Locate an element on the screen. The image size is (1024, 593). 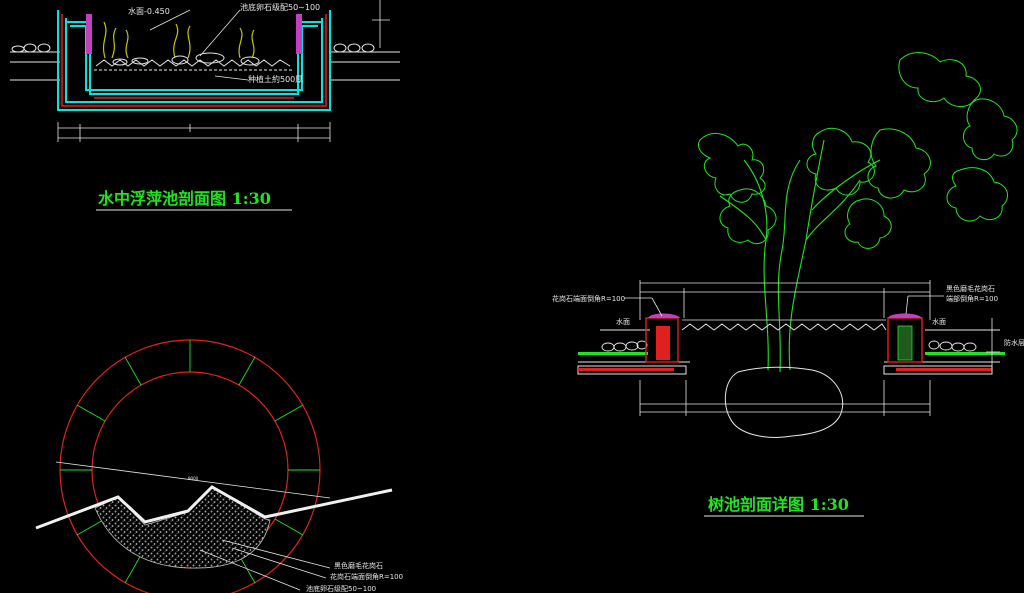
tree-top-dim is located at coordinates (785, 300).